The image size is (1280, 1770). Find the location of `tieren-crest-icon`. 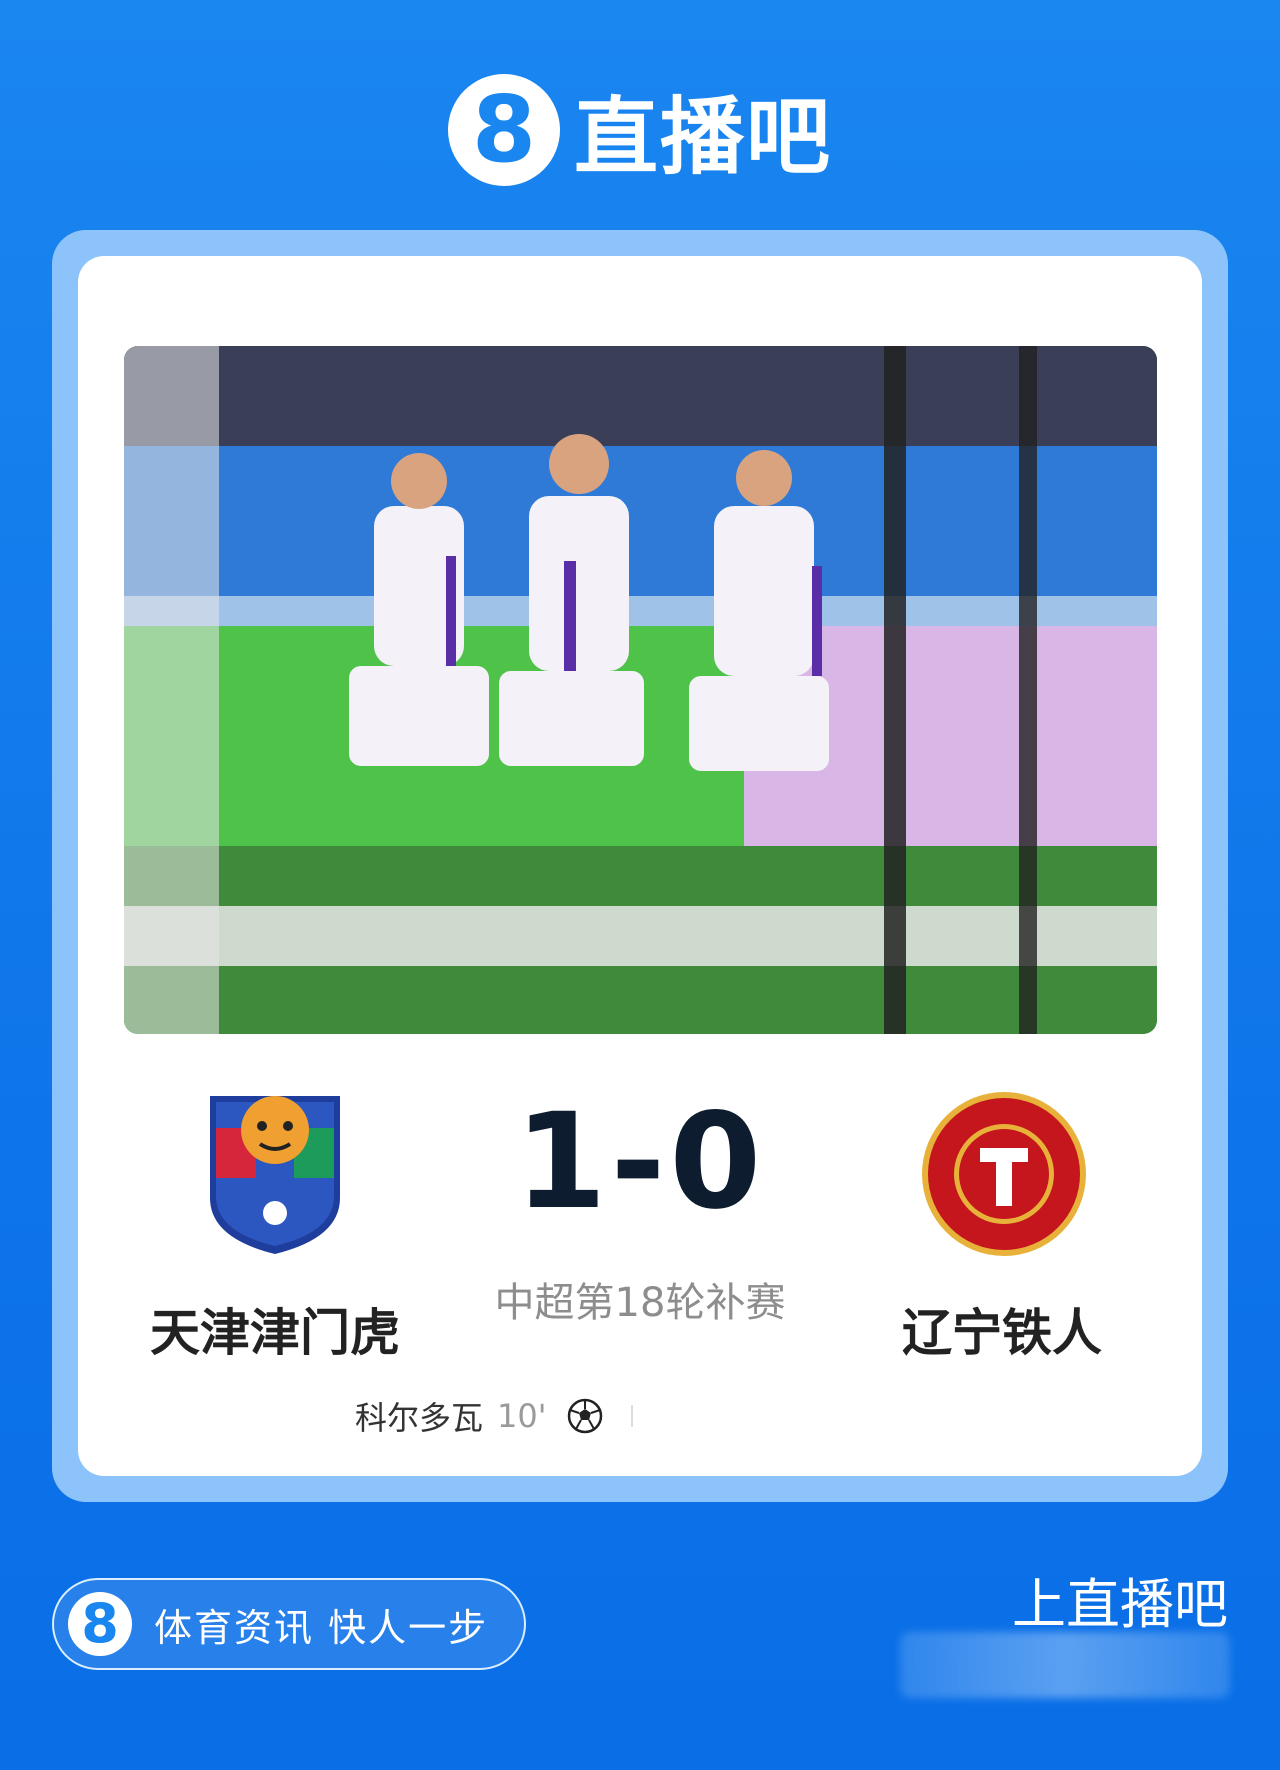

tieren-crest-icon is located at coordinates (1004, 1174).